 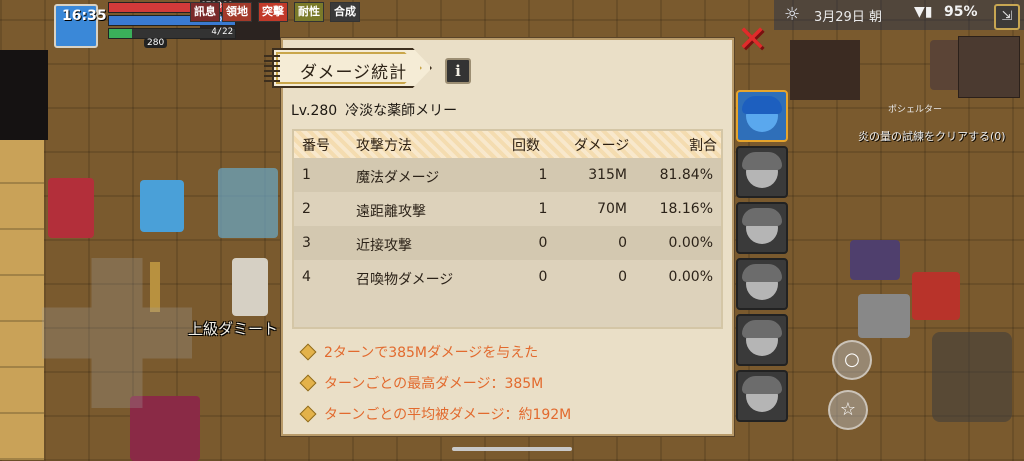 I want to click on cell-number: 2, so click(x=306, y=209).